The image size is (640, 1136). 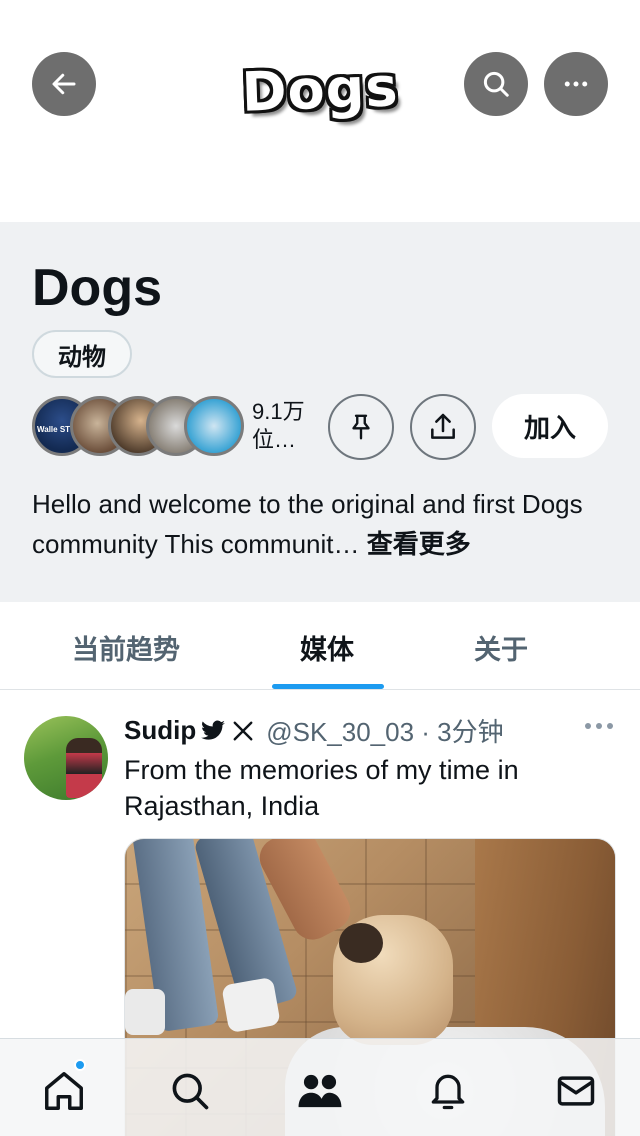 What do you see at coordinates (160, 730) in the screenshot?
I see `author-name: Sudip` at bounding box center [160, 730].